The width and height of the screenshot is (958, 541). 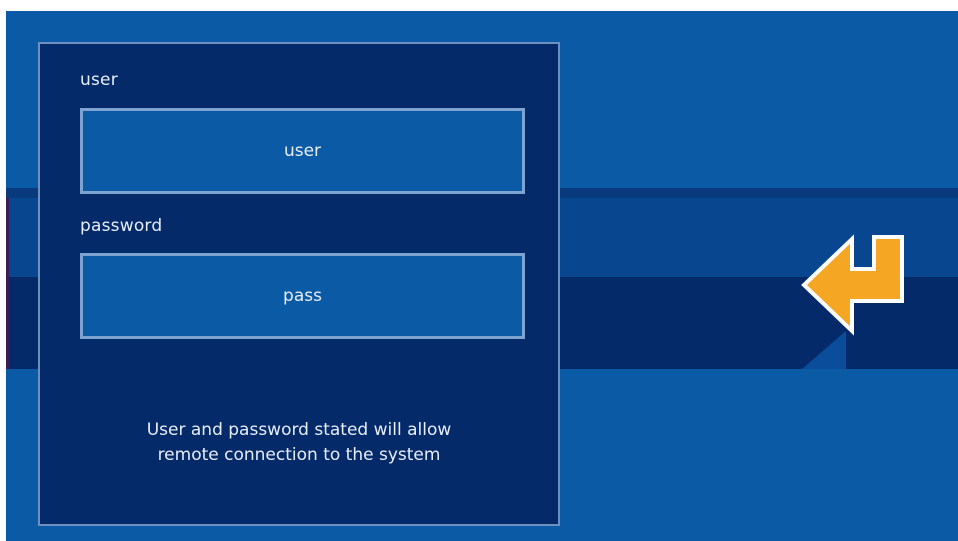 I want to click on user-field: user, so click(x=302, y=151).